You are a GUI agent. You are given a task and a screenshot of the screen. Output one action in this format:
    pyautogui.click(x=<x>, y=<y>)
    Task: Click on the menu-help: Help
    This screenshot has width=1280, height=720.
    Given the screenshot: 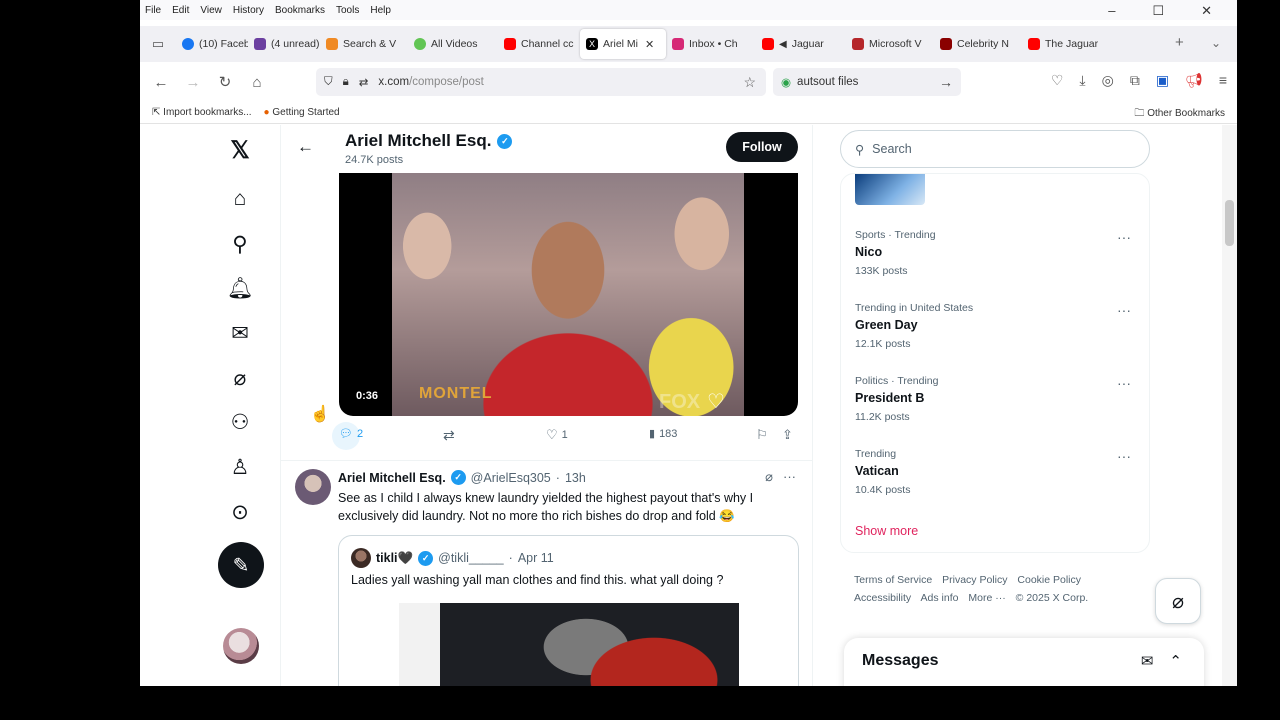 What is the action you would take?
    pyautogui.click(x=380, y=10)
    